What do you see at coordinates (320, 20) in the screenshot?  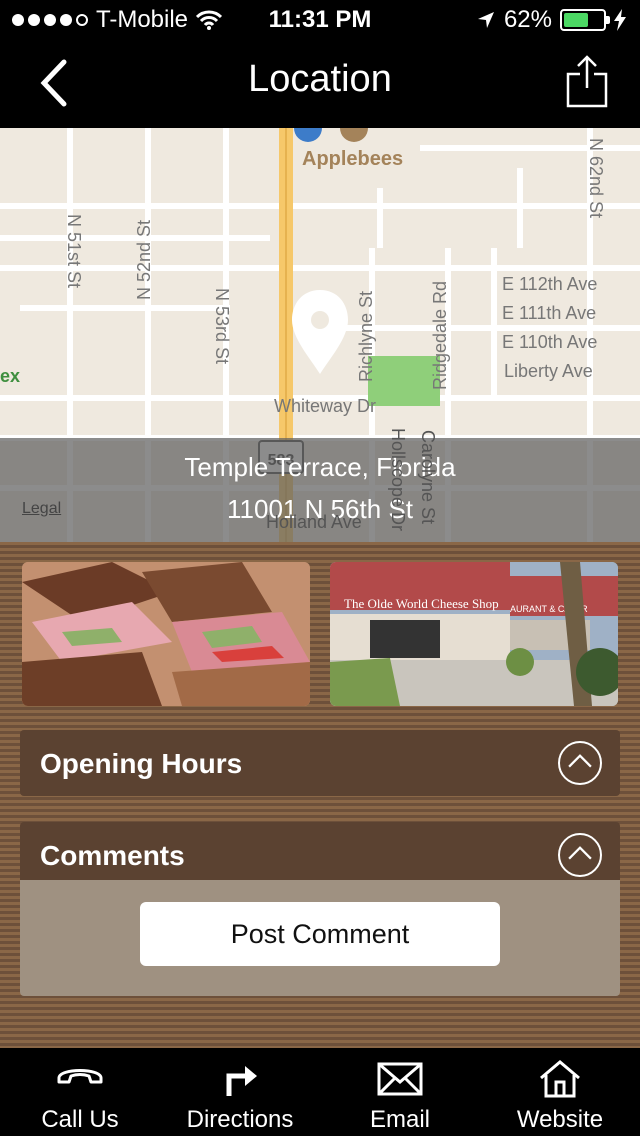 I see `status-bar: T-Mobile 11:31 PM 62%` at bounding box center [320, 20].